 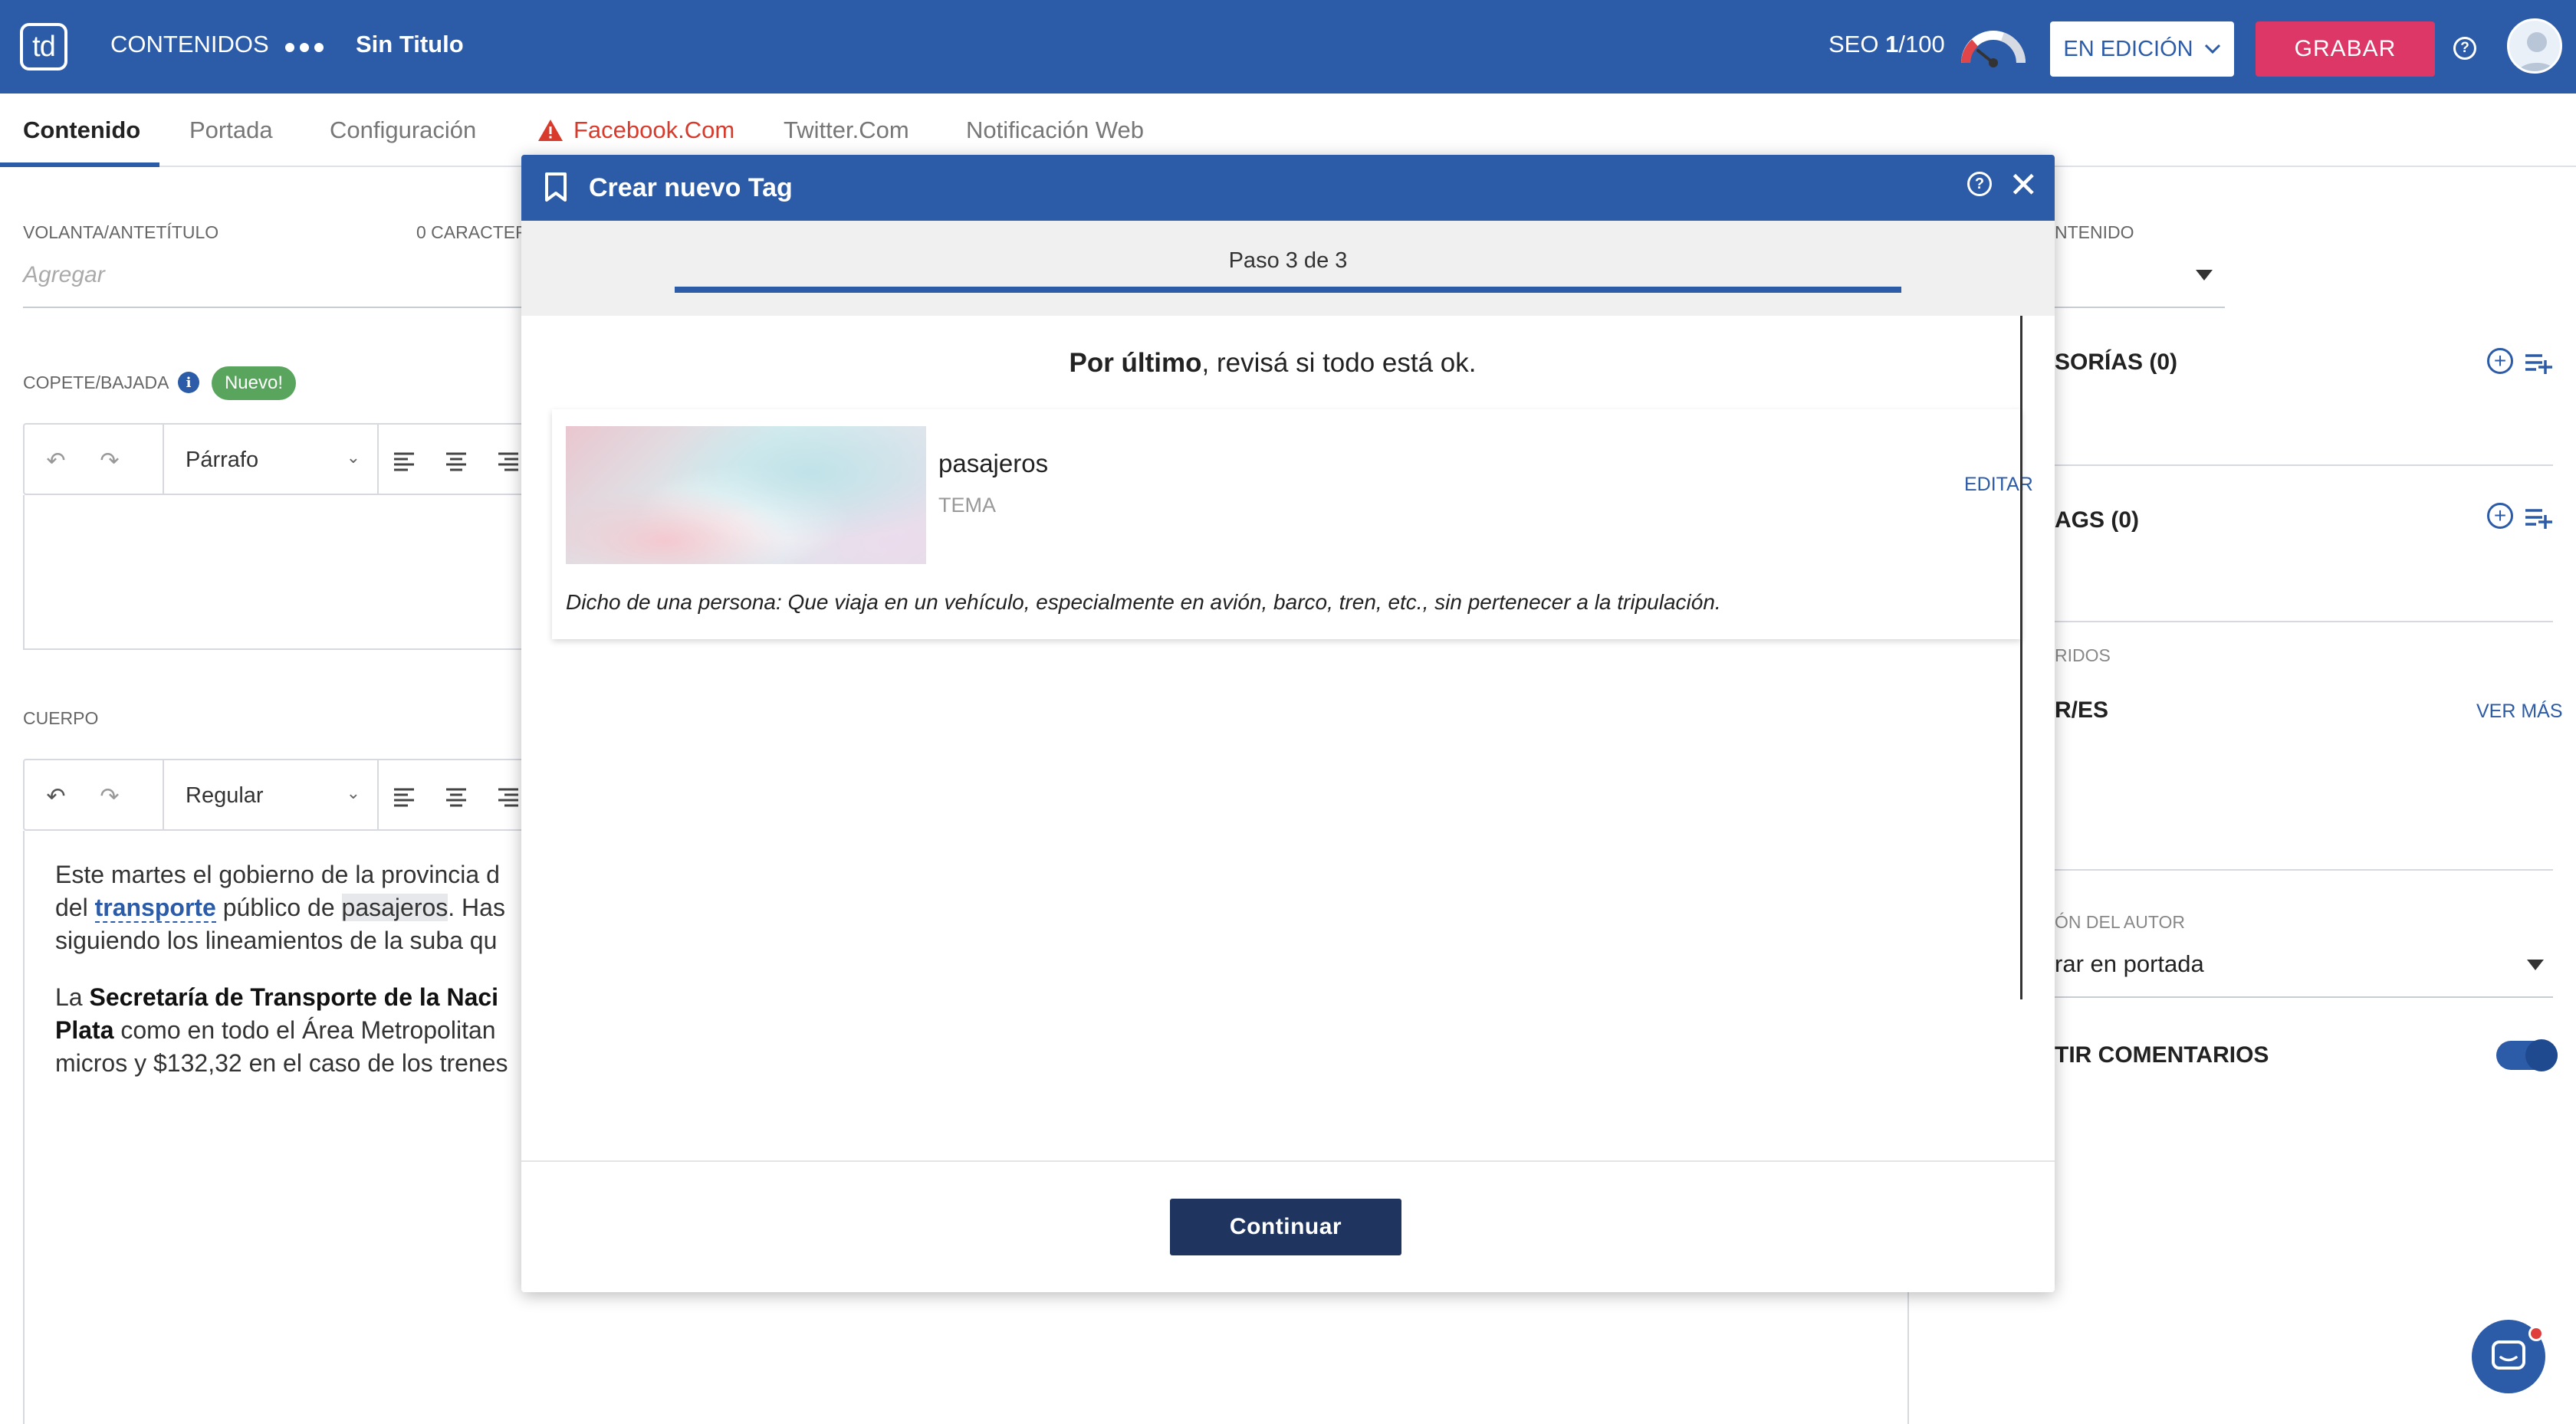 What do you see at coordinates (96, 382) in the screenshot?
I see `copete-label: COPETE/BAJADA` at bounding box center [96, 382].